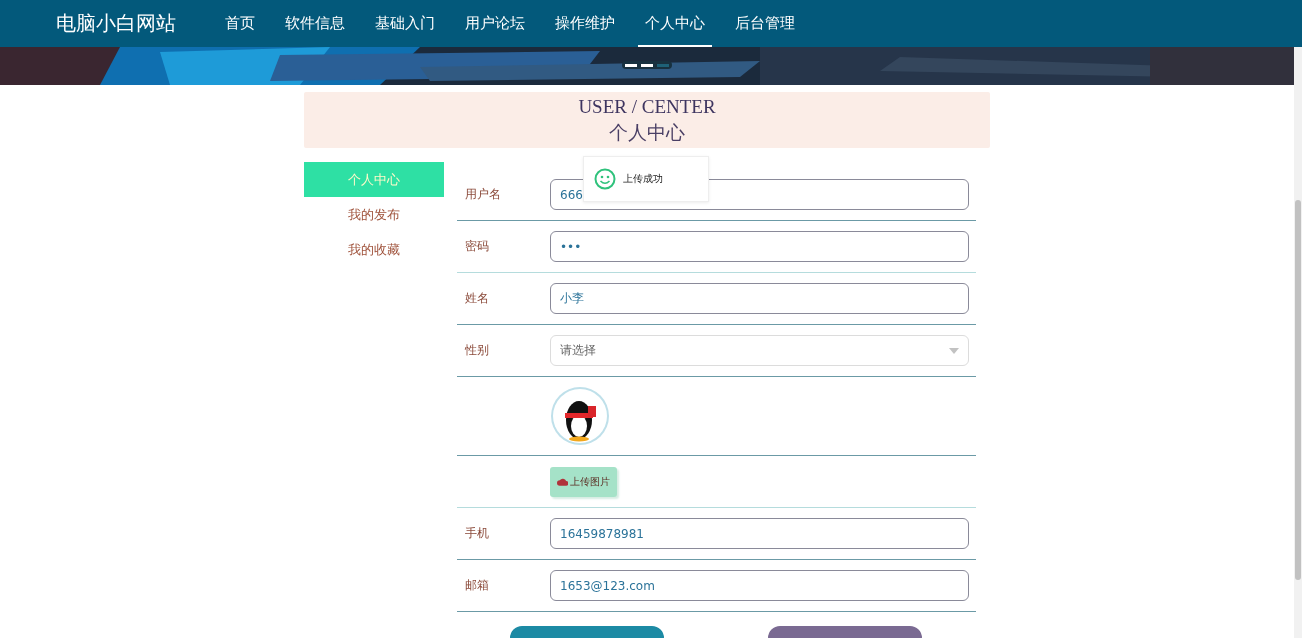 Image resolution: width=1302 pixels, height=638 pixels. Describe the element at coordinates (315, 23) in the screenshot. I see `nav-link: 软件信息` at that location.